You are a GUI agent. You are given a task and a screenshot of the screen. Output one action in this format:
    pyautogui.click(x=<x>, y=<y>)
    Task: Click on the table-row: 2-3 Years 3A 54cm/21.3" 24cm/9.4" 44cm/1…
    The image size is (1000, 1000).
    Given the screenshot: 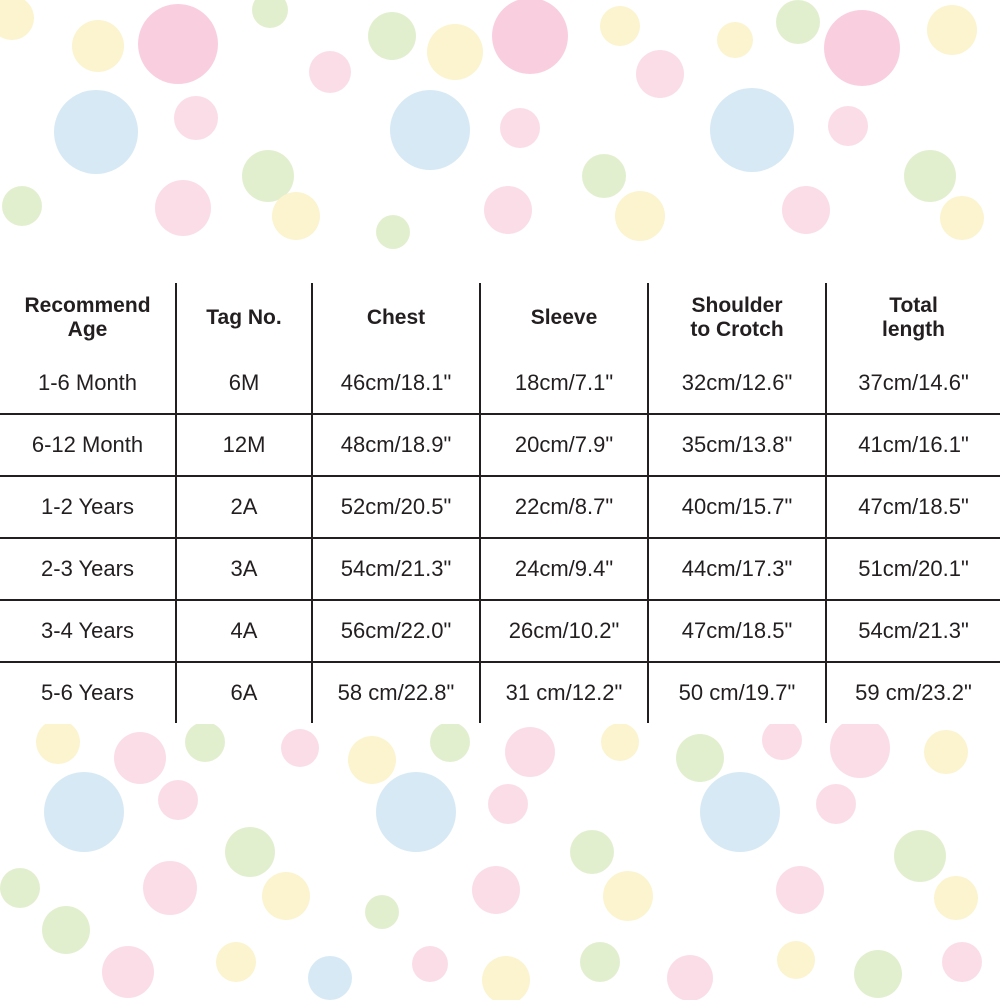 What is the action you would take?
    pyautogui.click(x=500, y=569)
    